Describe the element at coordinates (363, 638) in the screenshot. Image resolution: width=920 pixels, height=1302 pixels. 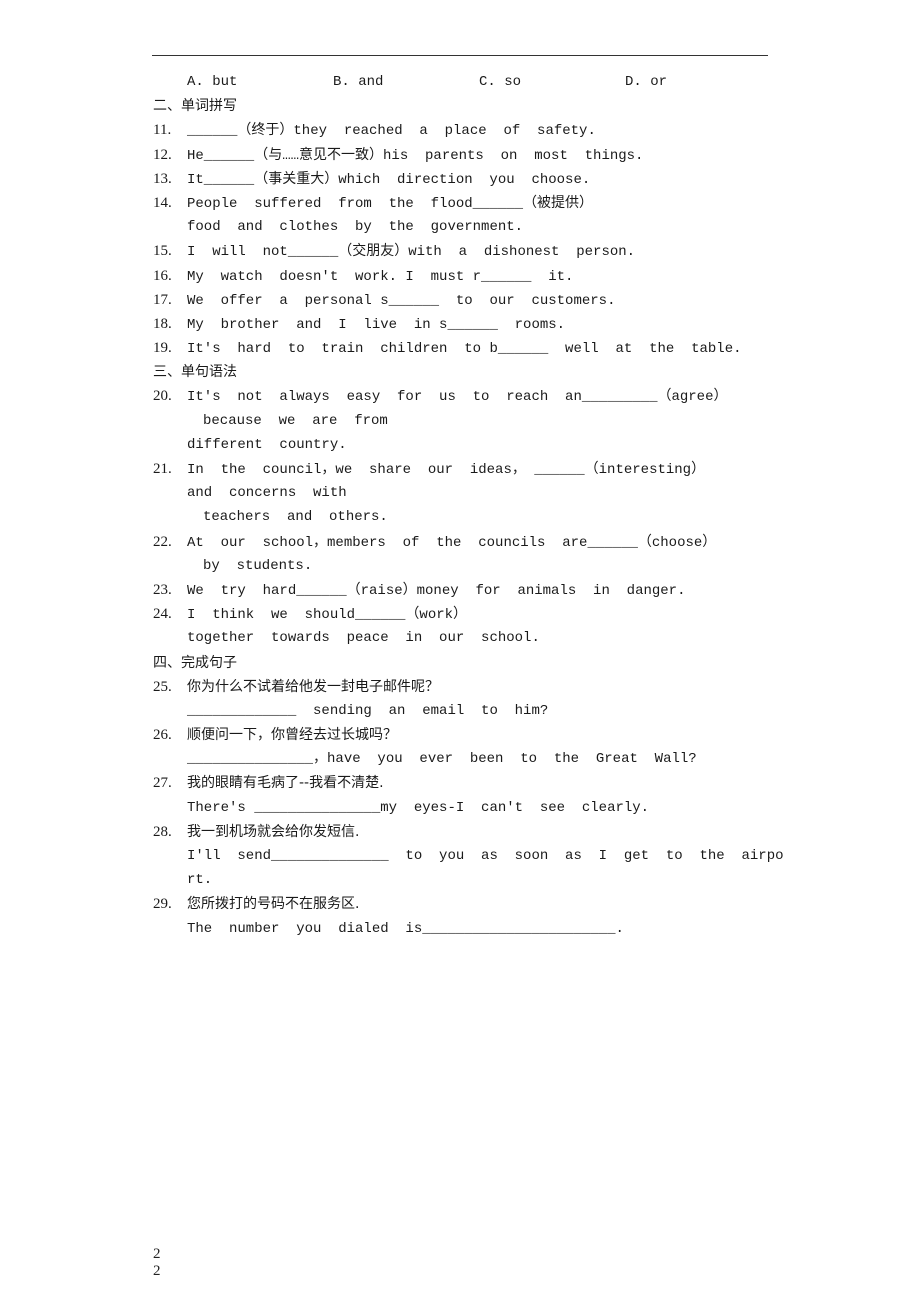
I see `question-24-continuation: together towards peace in our school.` at that location.